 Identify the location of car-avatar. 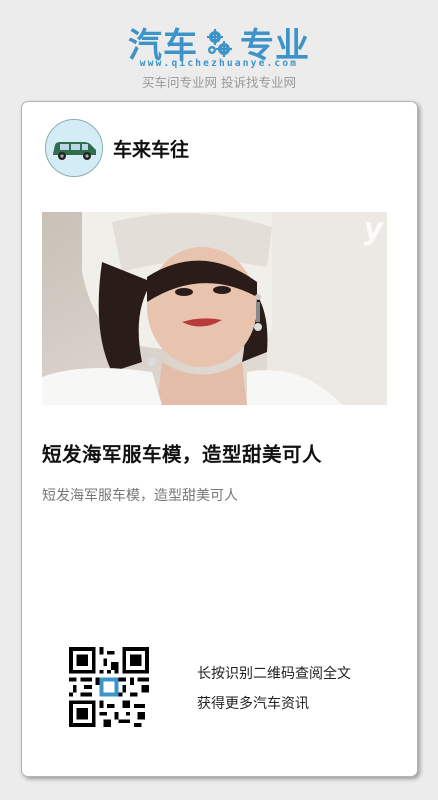
(74, 148).